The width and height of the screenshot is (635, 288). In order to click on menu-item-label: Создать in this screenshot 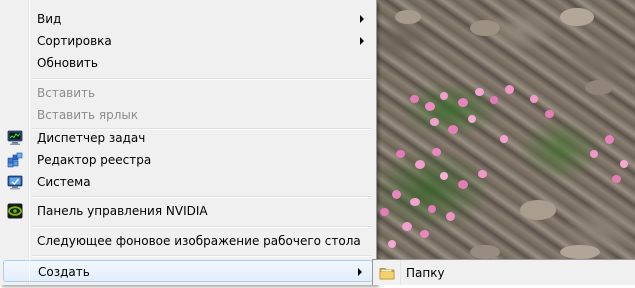, I will do `click(64, 272)`.